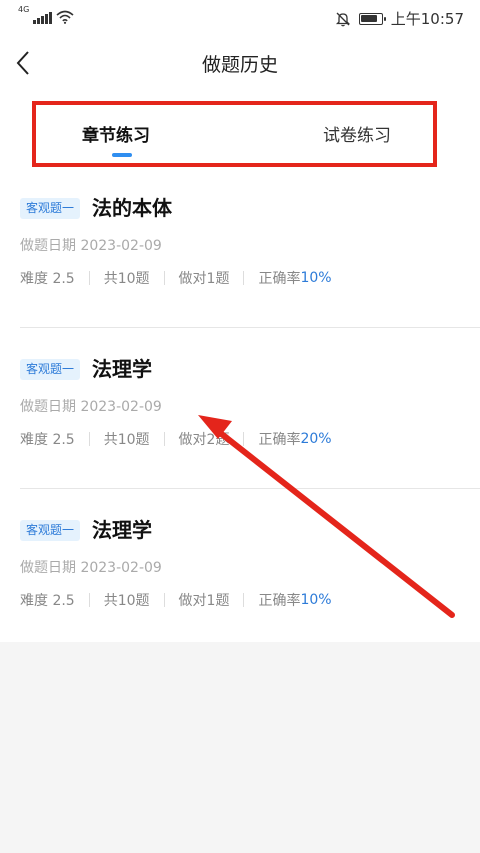 This screenshot has height=853, width=480. What do you see at coordinates (65, 17) in the screenshot?
I see `wifi-icon` at bounding box center [65, 17].